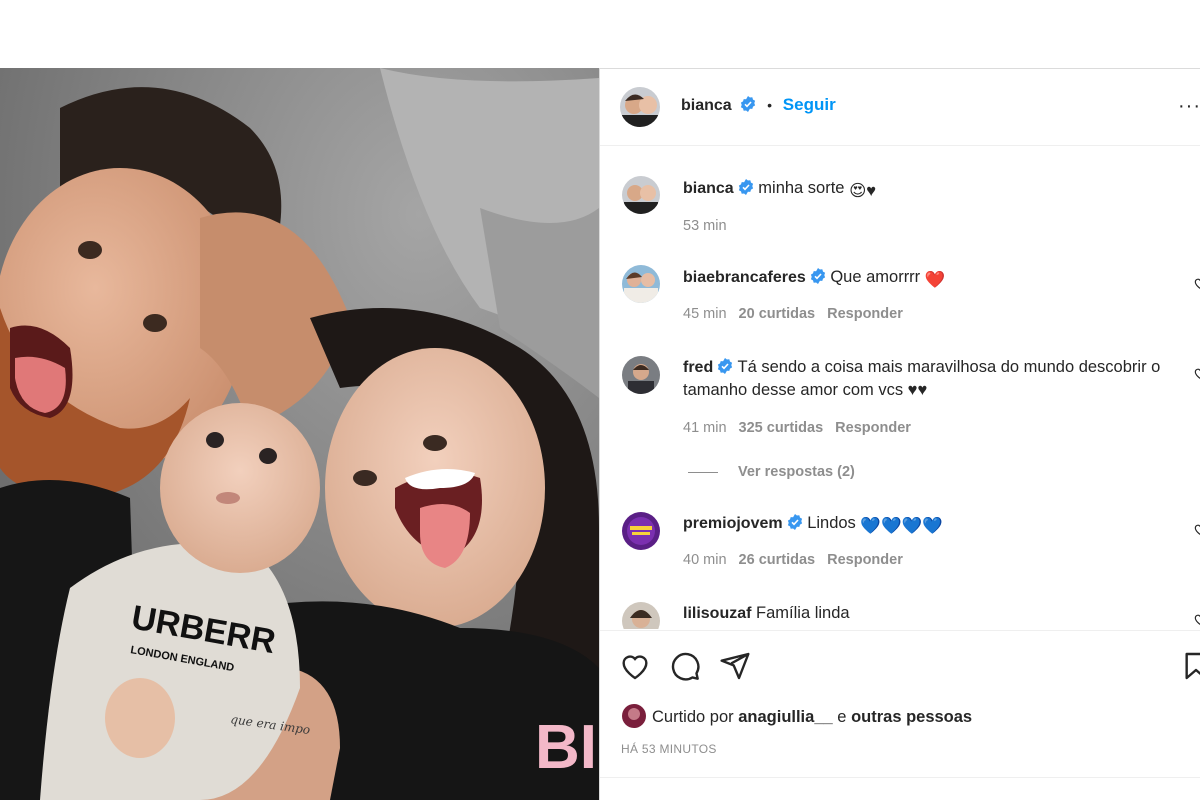  Describe the element at coordinates (758, 105) in the screenshot. I see `header-user-line: bianca • Seguir` at that location.